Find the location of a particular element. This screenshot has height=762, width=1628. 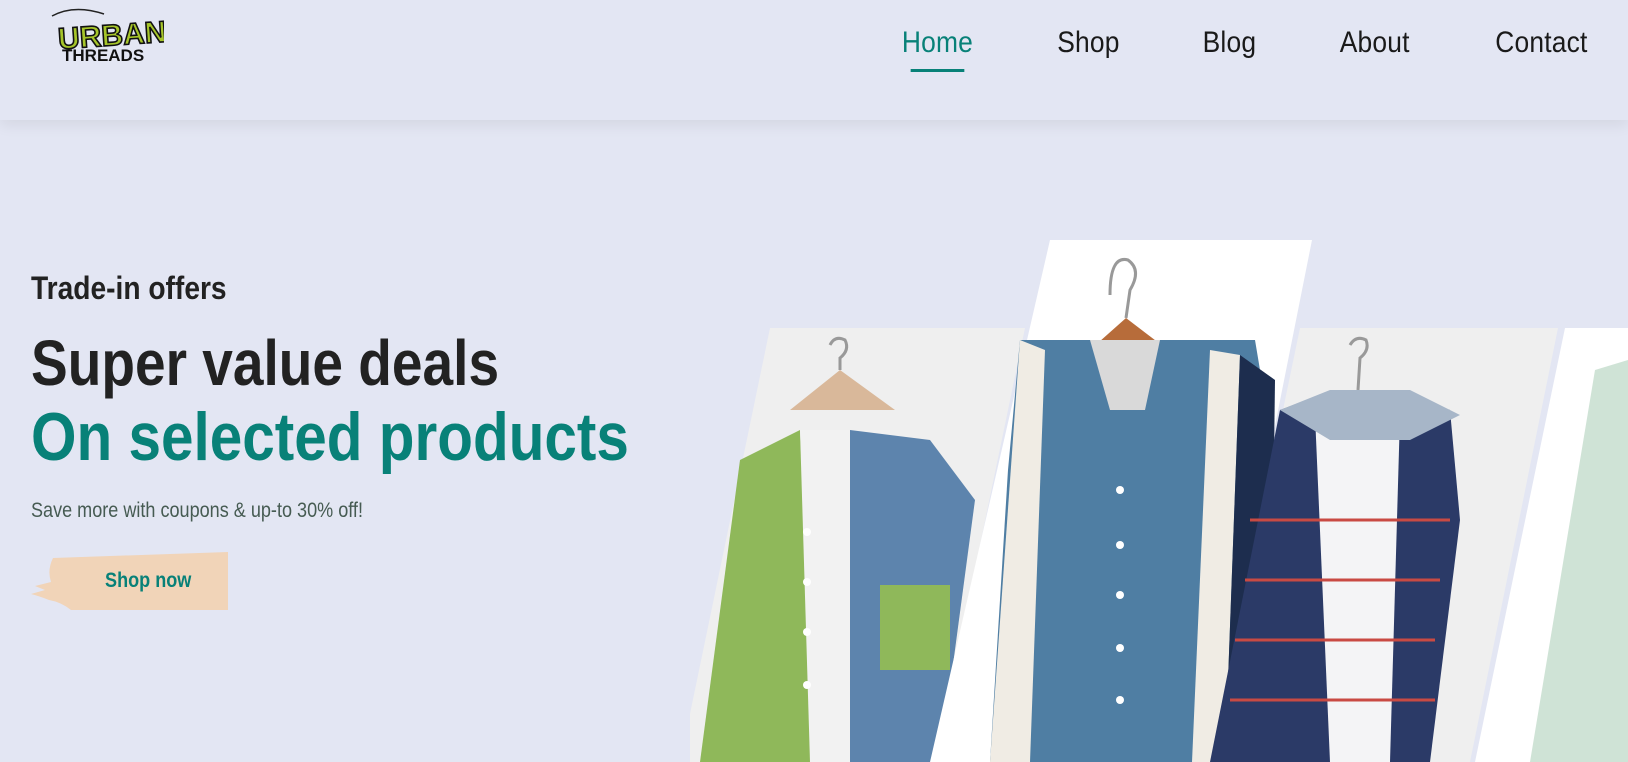

urban-threads-logo: URBAN THREADS is located at coordinates (104, 35).